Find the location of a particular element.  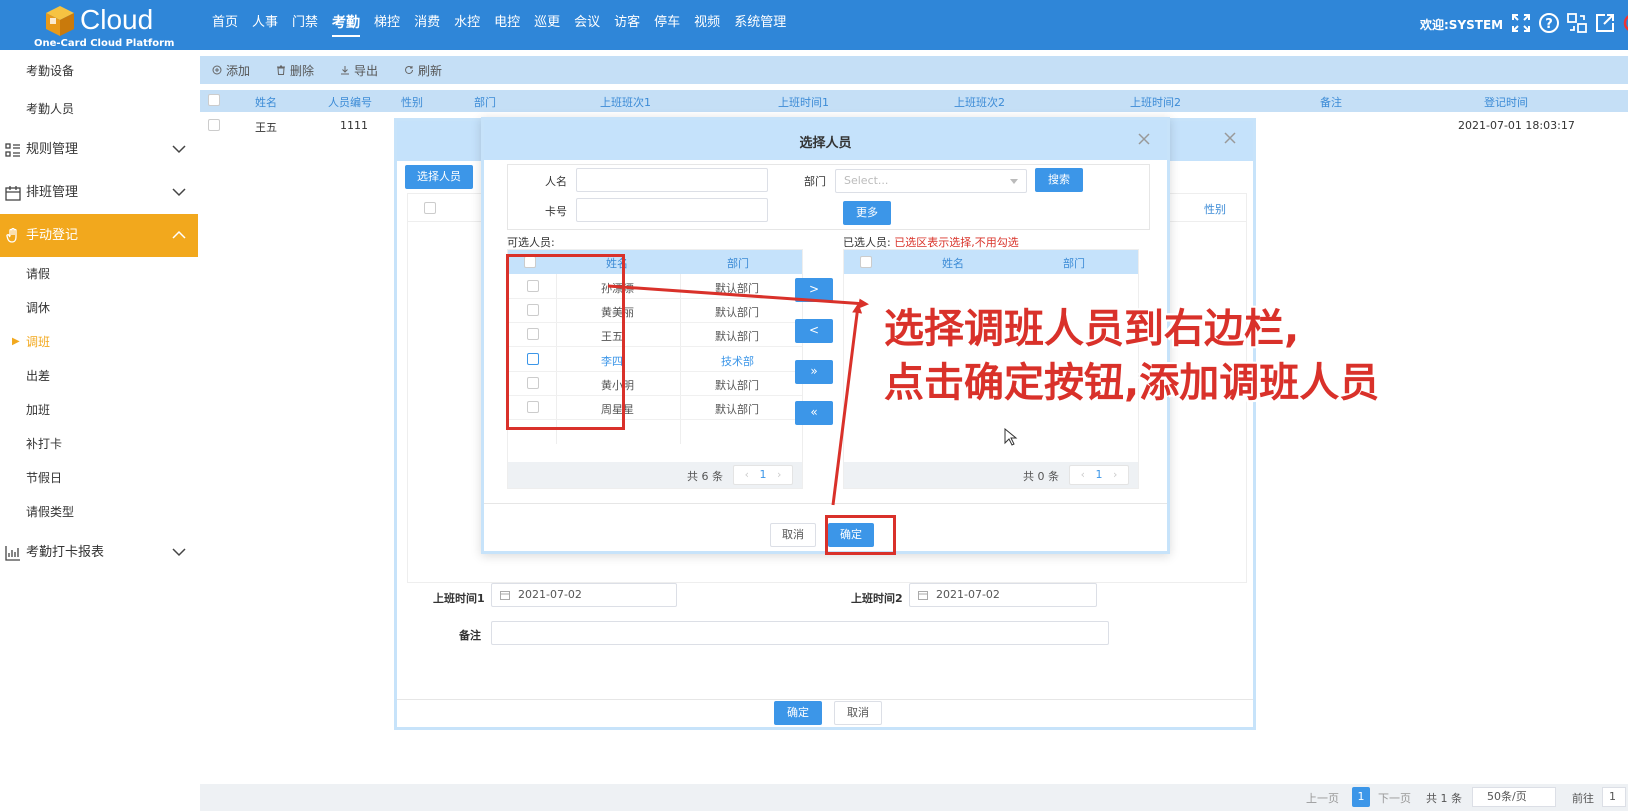

nav-item-3: 考勤 is located at coordinates (346, 25).